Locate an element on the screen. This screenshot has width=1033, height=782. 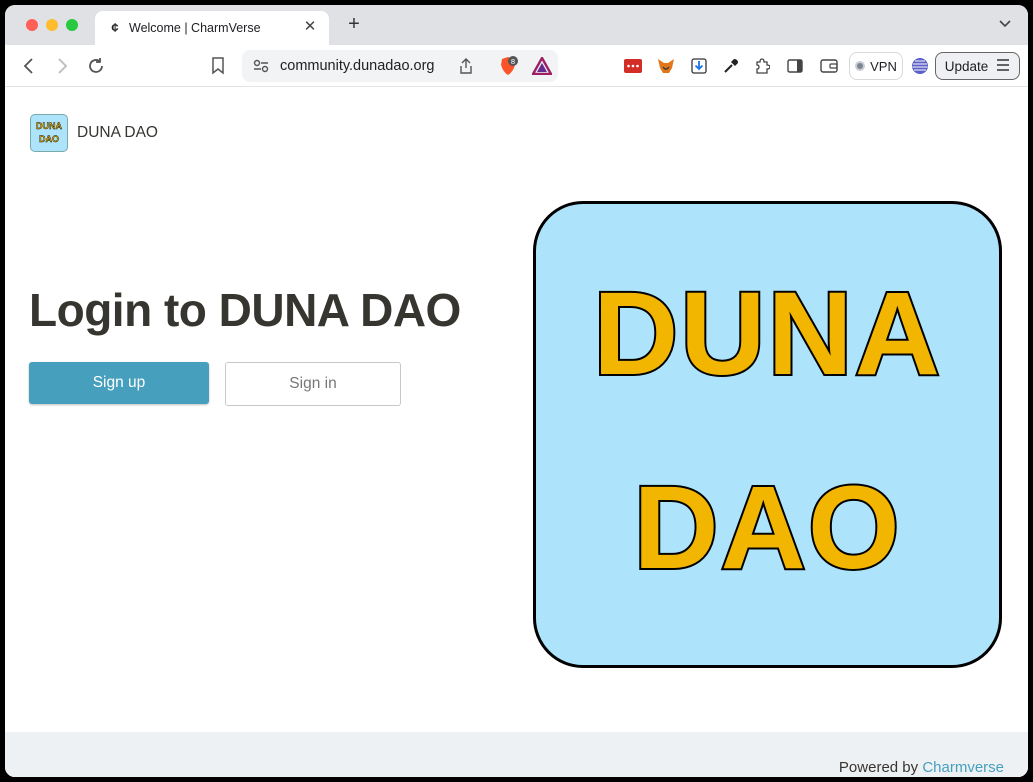
powered-by-text: Powered by Charmverse is located at coordinates (921, 767).